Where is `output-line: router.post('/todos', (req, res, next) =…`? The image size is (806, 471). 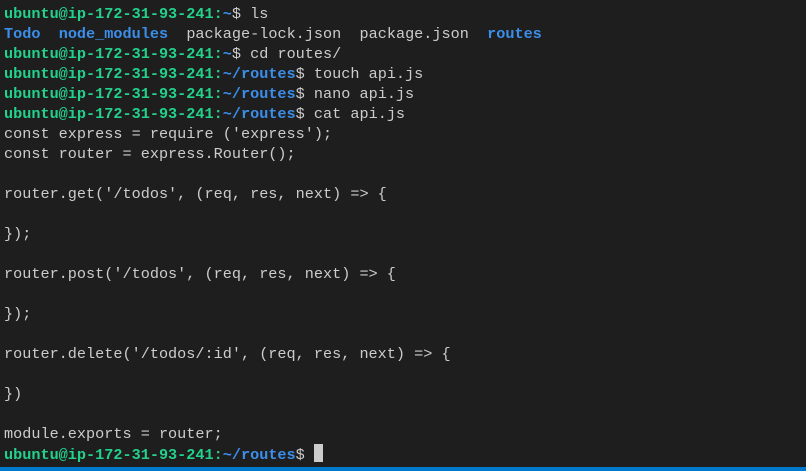
output-line: router.post('/todos', (req, res, next) =… is located at coordinates (273, 274).